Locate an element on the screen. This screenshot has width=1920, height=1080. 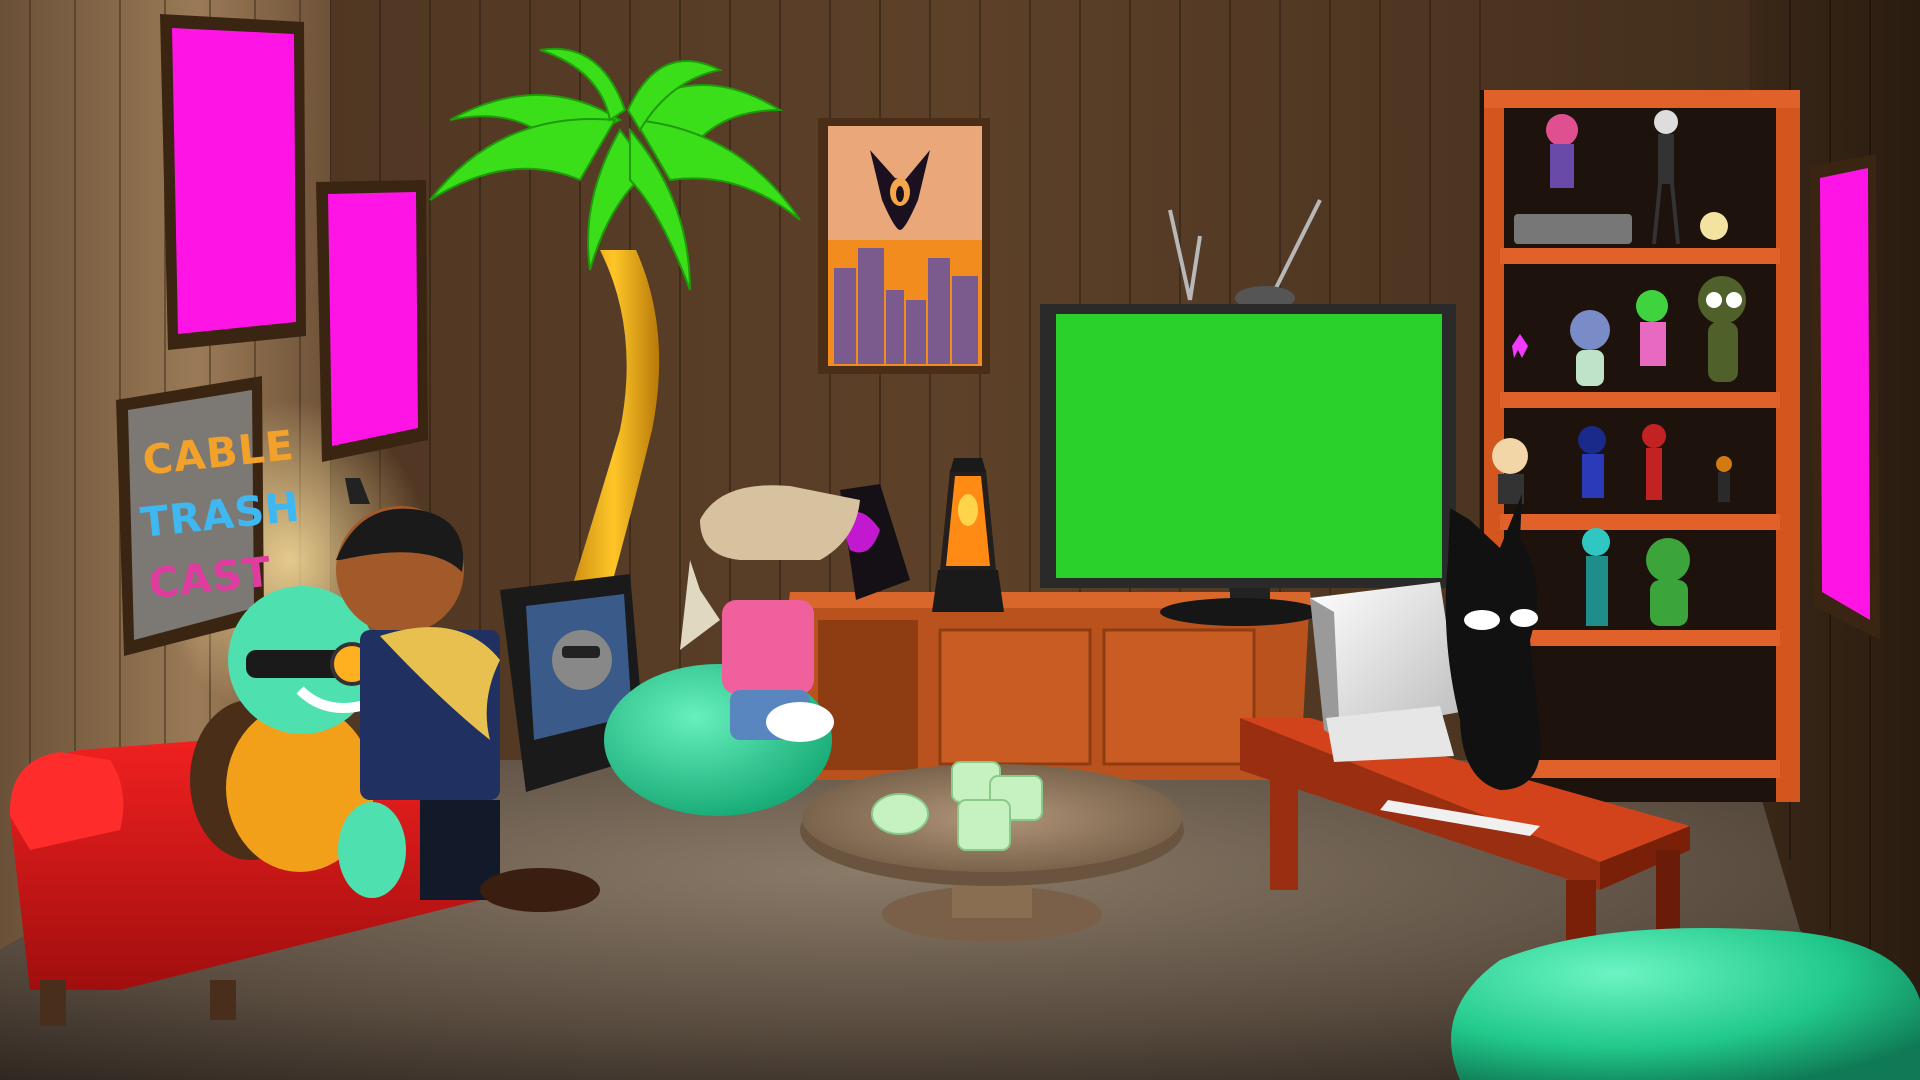
tv-screen is located at coordinates (1249, 446).